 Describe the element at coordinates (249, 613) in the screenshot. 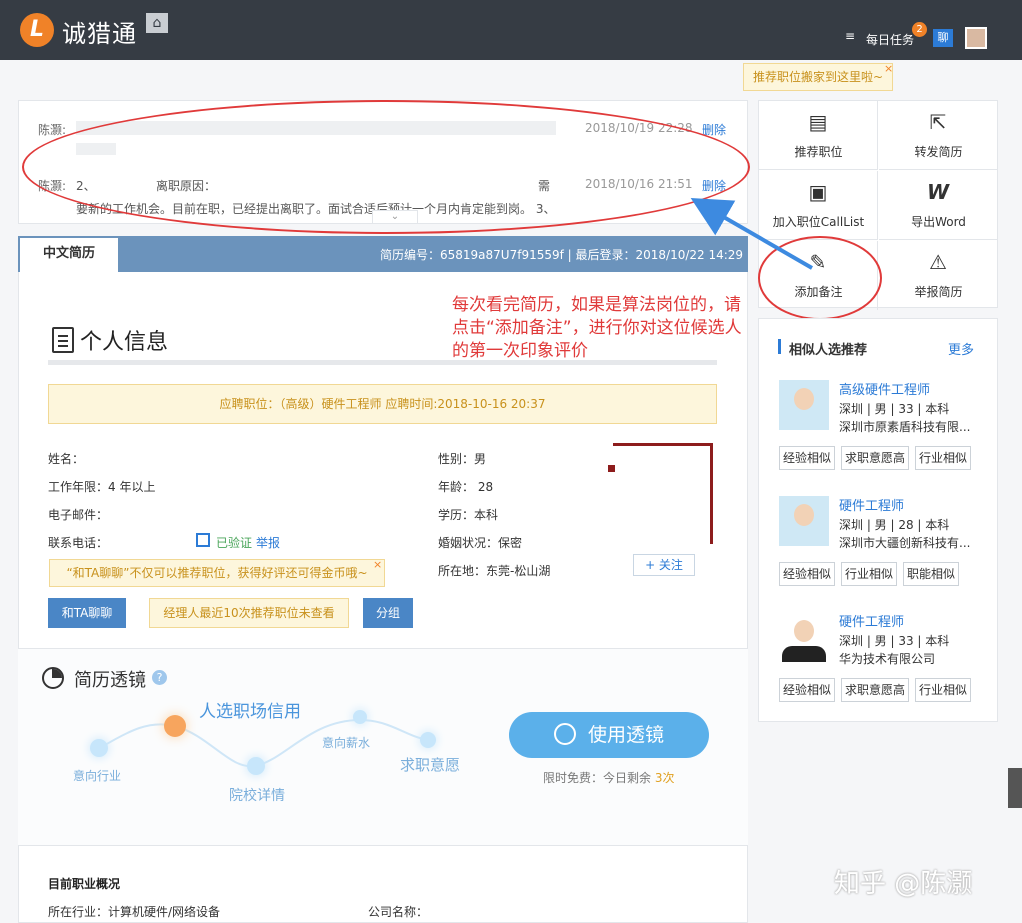

I see `unviewed-notice: 经理人最近10次推荐职位未查看` at that location.